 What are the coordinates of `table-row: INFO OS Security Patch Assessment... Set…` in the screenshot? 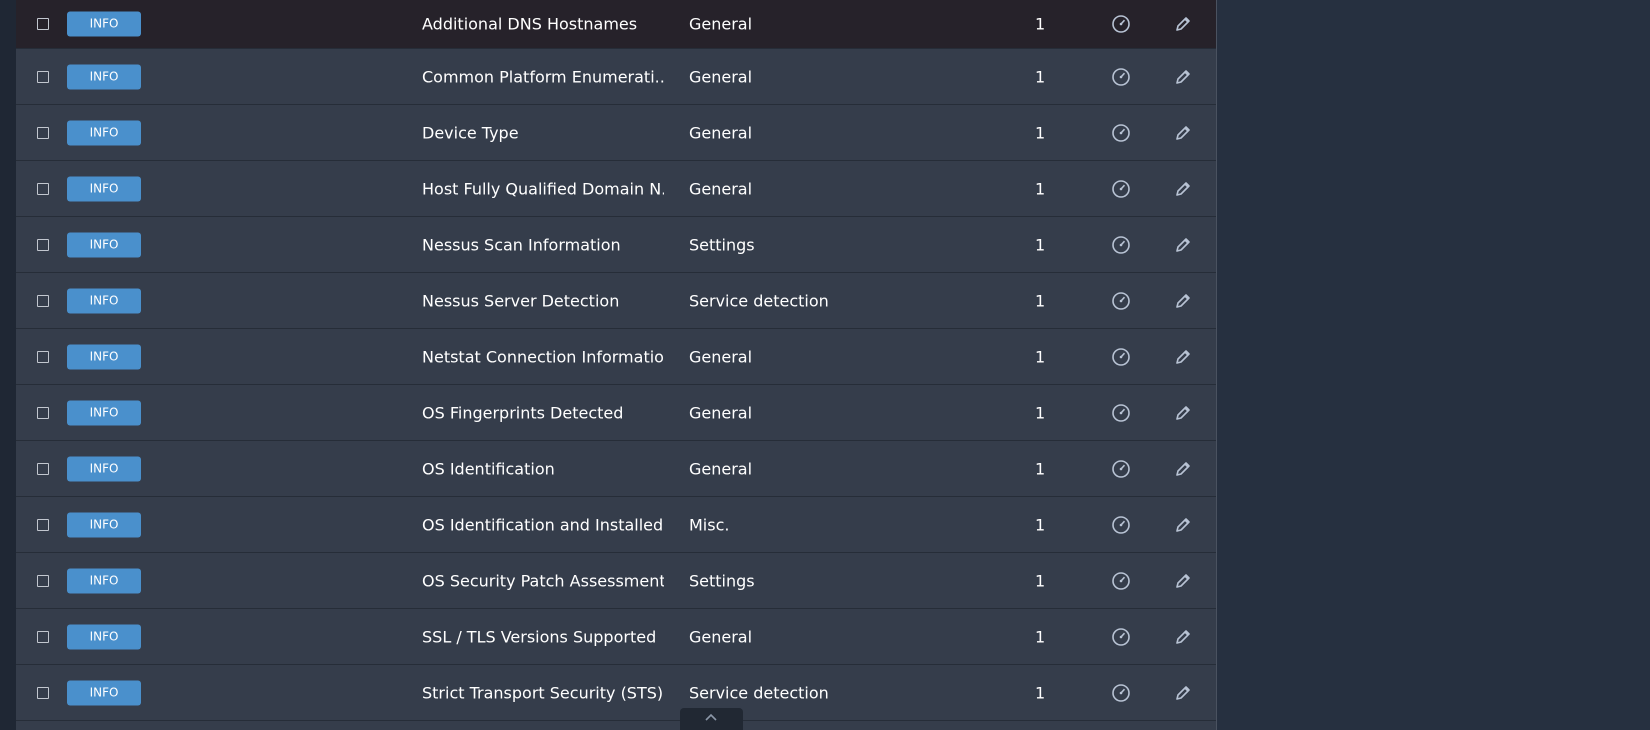 It's located at (616, 581).